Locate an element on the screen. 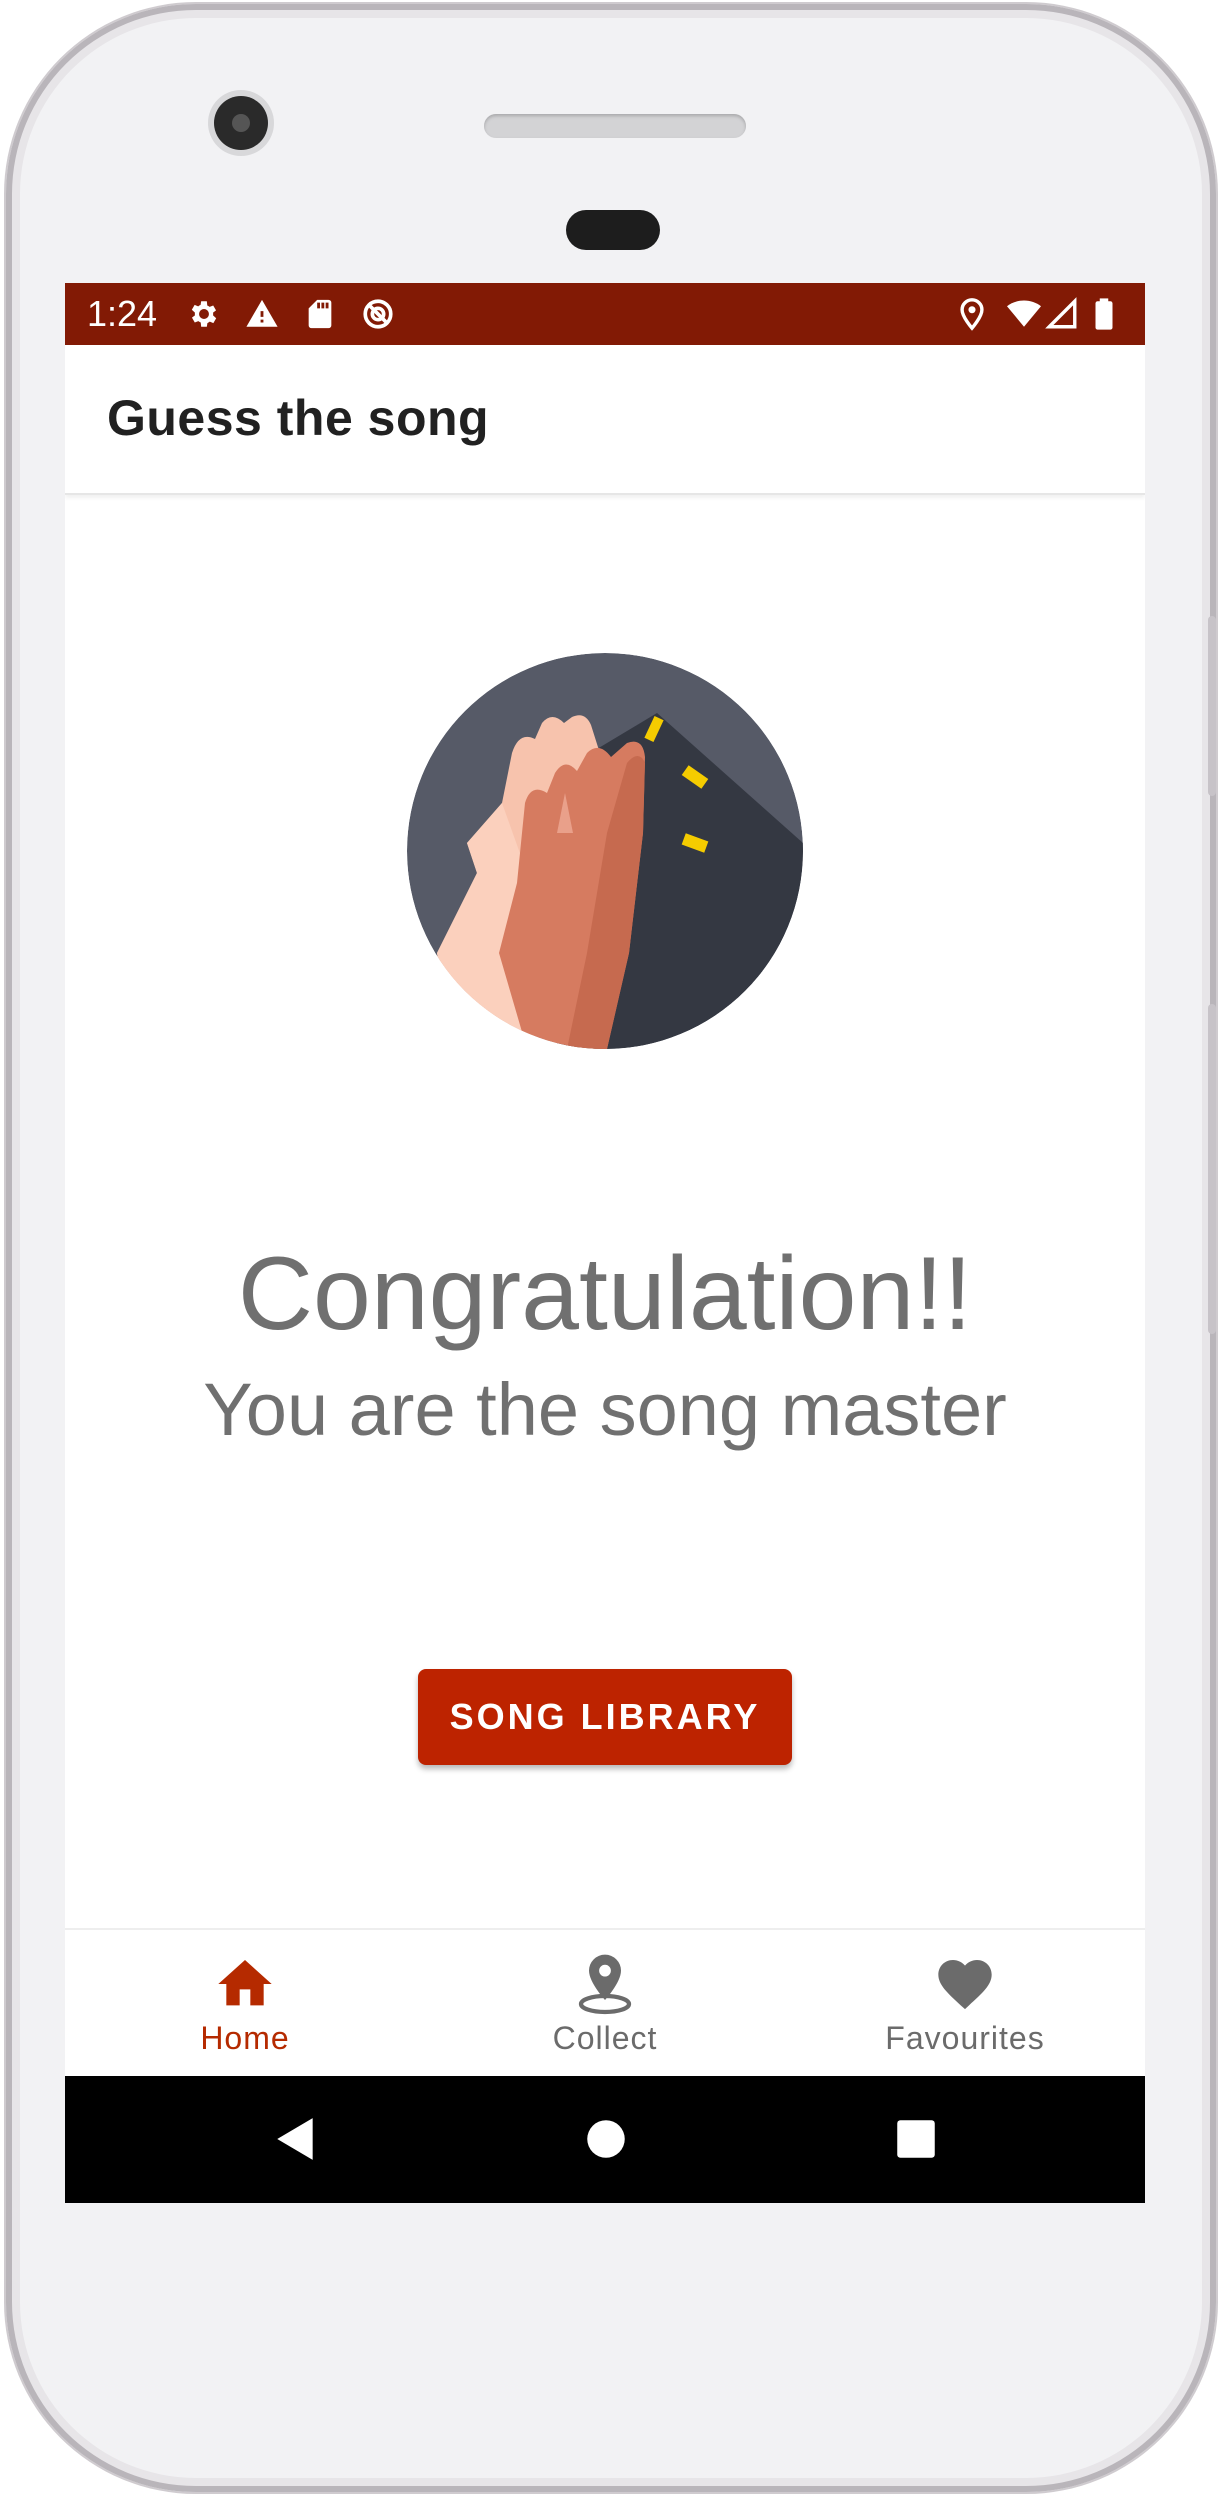 This screenshot has width=1222, height=2498. wifi-icon is located at coordinates (1024, 313).